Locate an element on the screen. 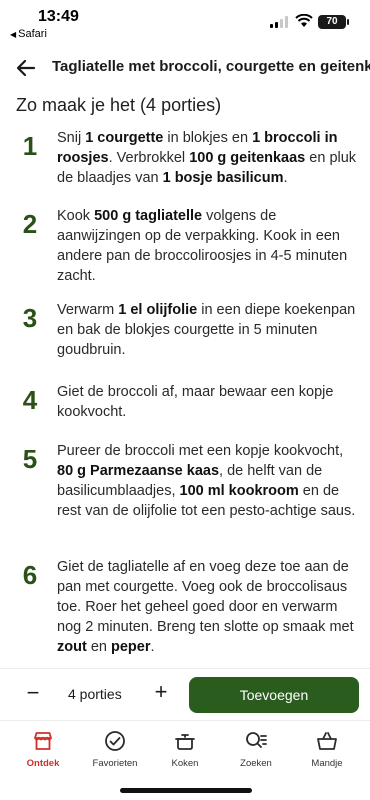 This screenshot has height=800, width=370. tab-koken: Koken is located at coordinates (185, 749).